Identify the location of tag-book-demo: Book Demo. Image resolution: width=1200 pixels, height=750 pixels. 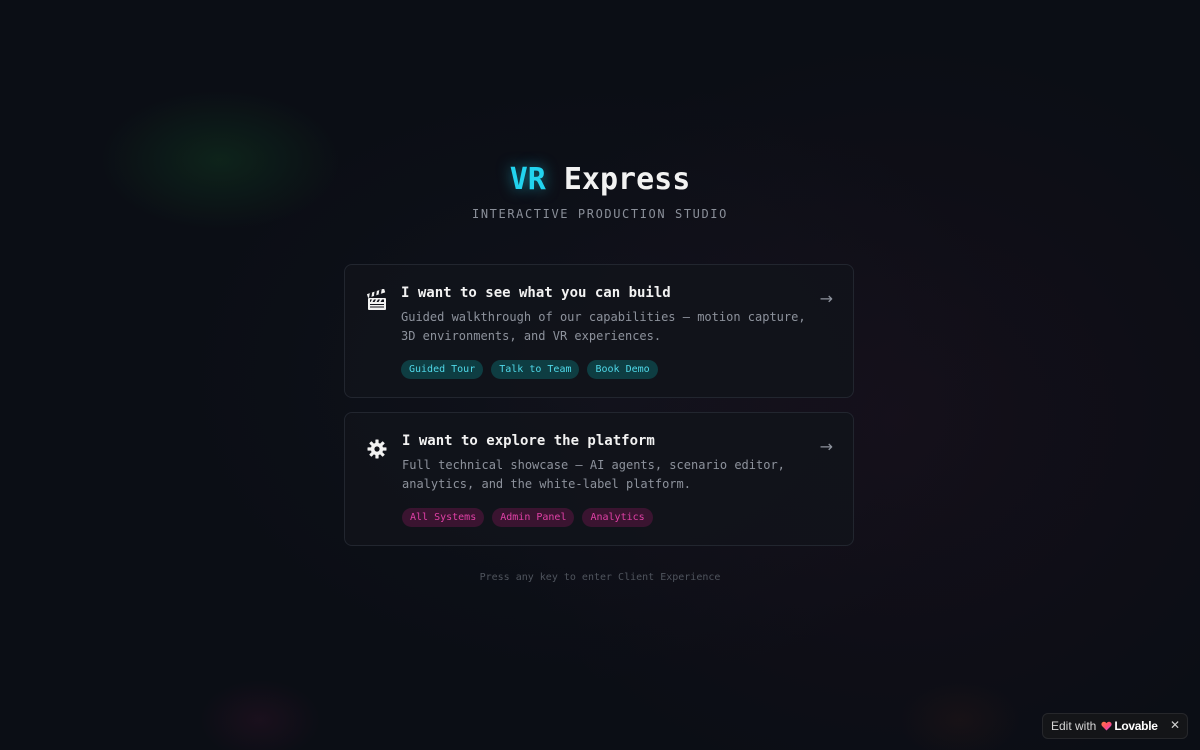
(622, 369).